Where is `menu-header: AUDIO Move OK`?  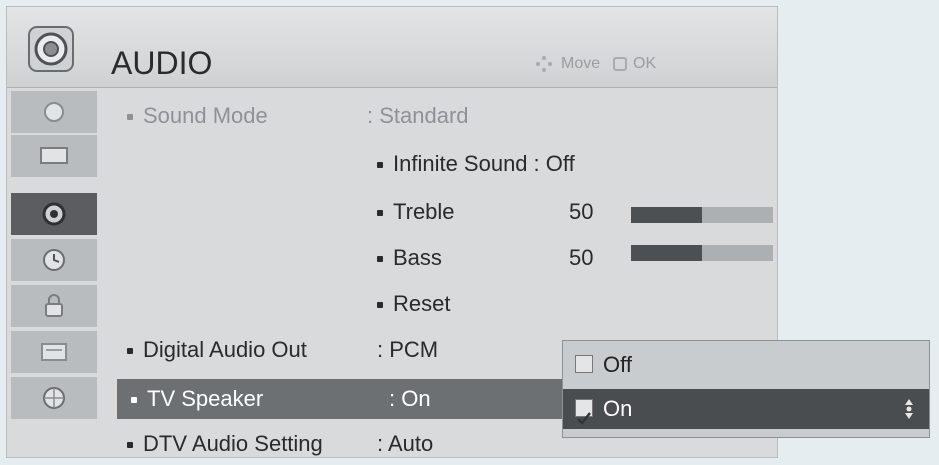
menu-header: AUDIO Move OK is located at coordinates (392, 47).